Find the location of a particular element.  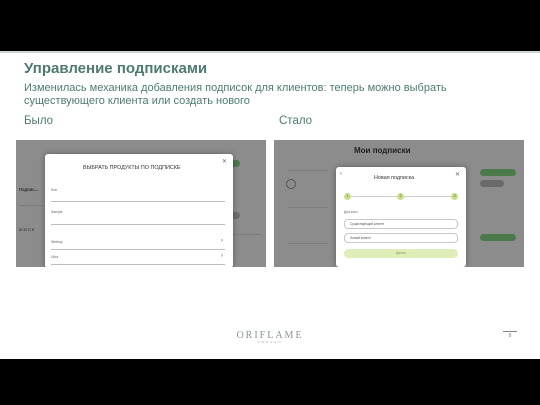

new-client-option: Новый клиент is located at coordinates (401, 238).